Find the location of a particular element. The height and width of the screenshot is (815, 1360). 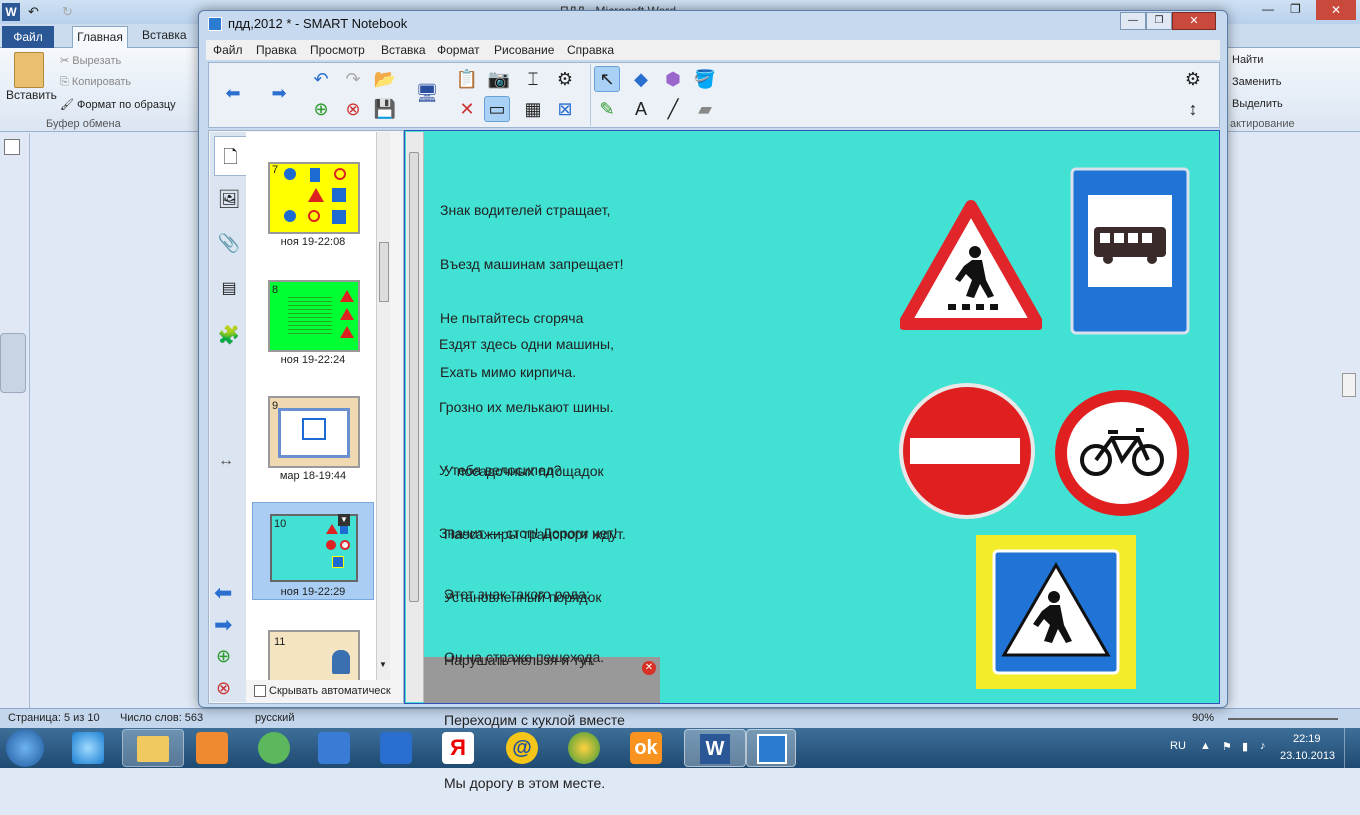

cut-button: ✂ Вырезать is located at coordinates (90, 60).